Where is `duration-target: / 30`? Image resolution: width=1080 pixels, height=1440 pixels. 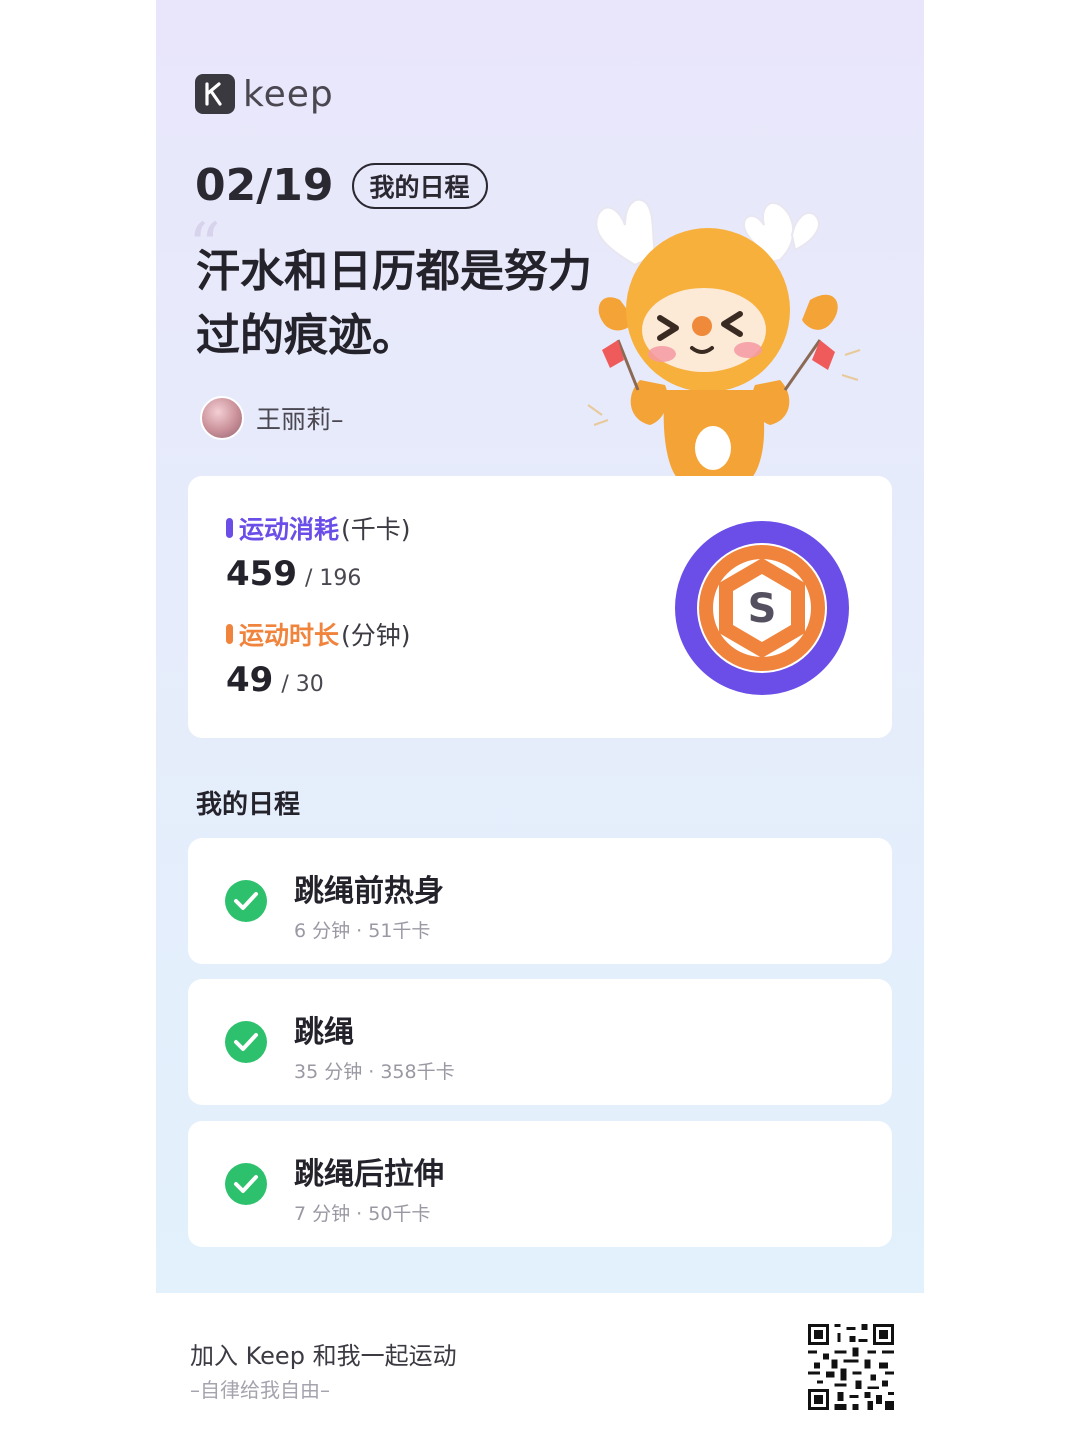
duration-target: / 30 is located at coordinates (302, 684).